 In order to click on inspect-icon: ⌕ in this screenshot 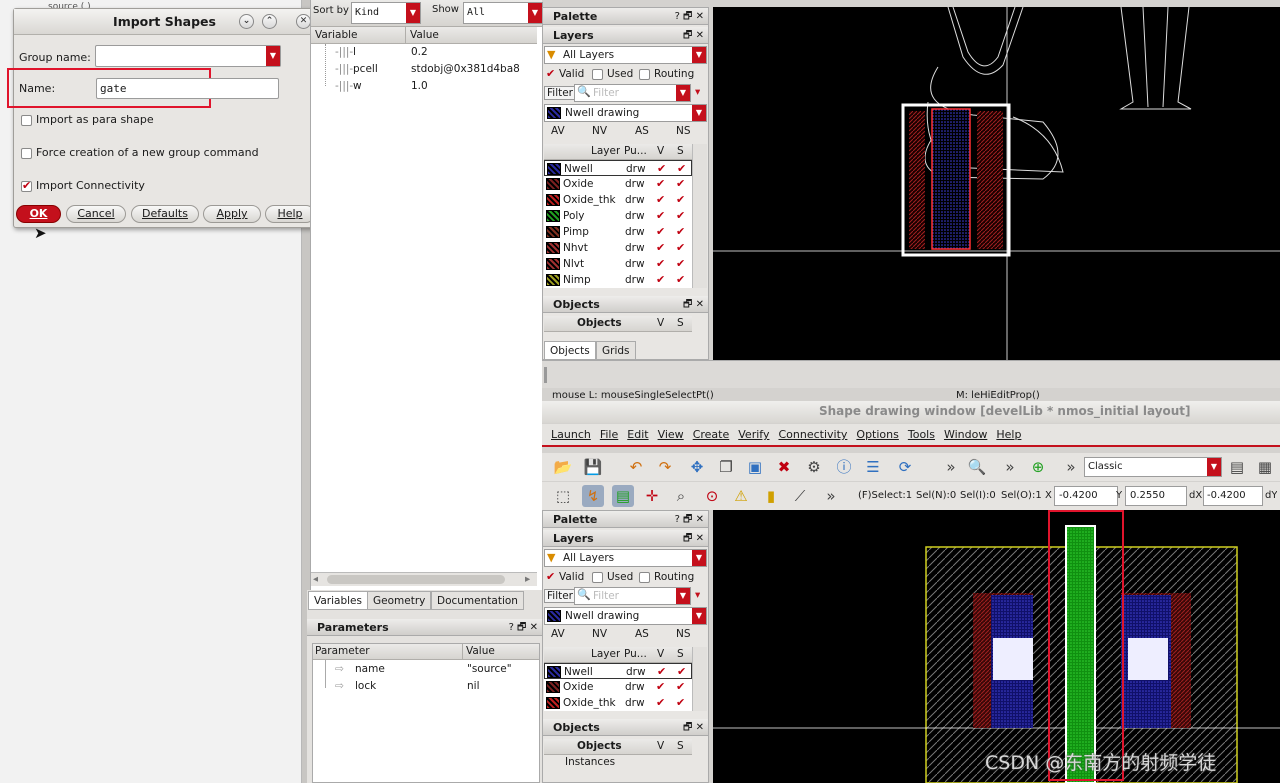, I will do `click(681, 496)`.